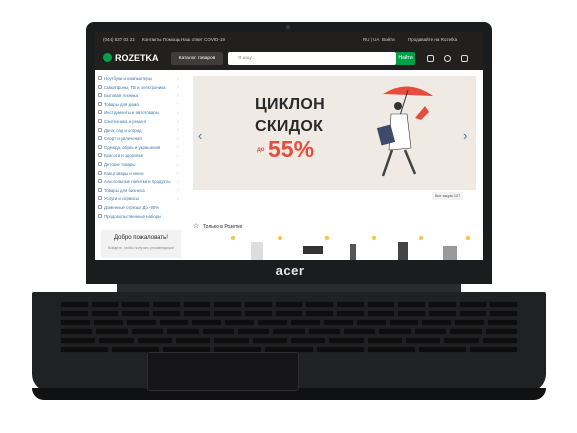  Describe the element at coordinates (404, 131) in the screenshot. I see `banner-illustration` at that location.